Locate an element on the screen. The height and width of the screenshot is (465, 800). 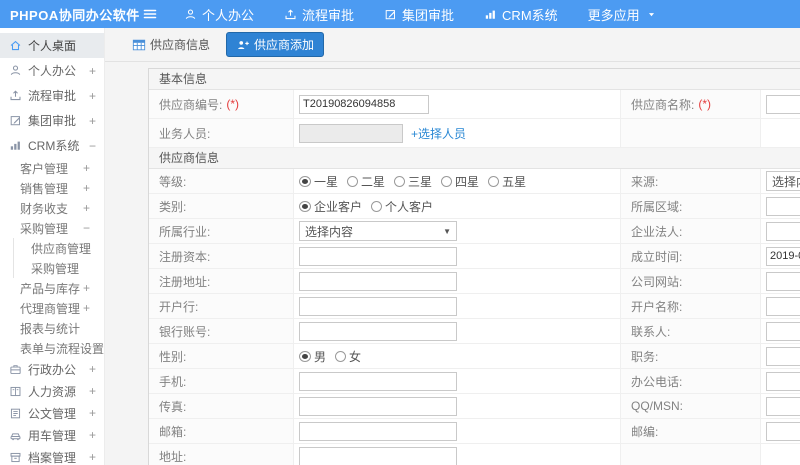
sidebar-item-label: 产品与库存 is located at coordinates (50, 288).